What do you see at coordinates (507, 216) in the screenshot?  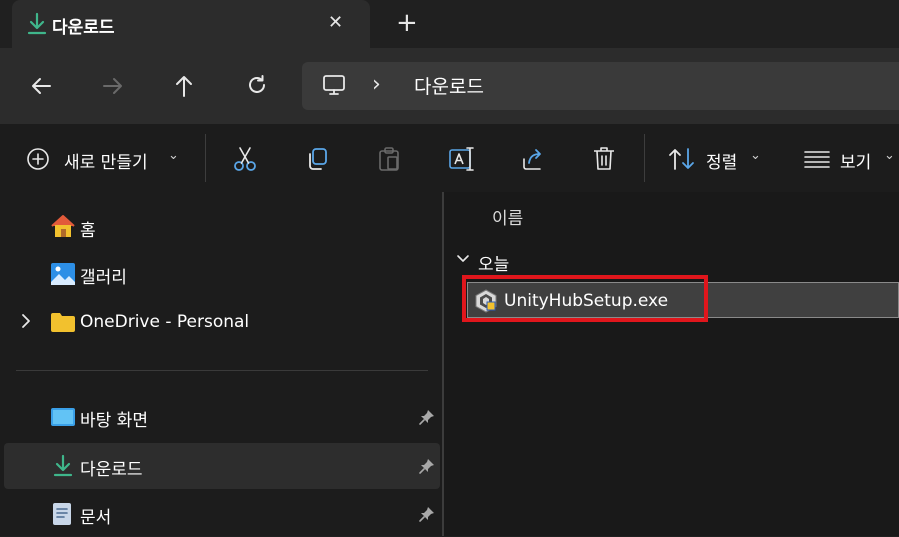 I see `column-header-name: 이름` at bounding box center [507, 216].